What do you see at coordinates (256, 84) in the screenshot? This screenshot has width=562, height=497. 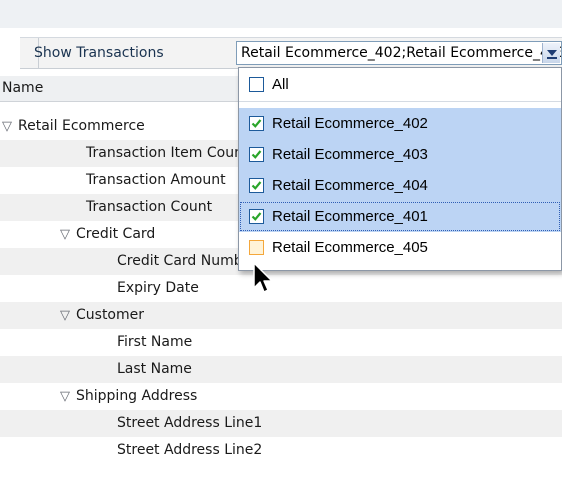 I see `checkbox-all` at bounding box center [256, 84].